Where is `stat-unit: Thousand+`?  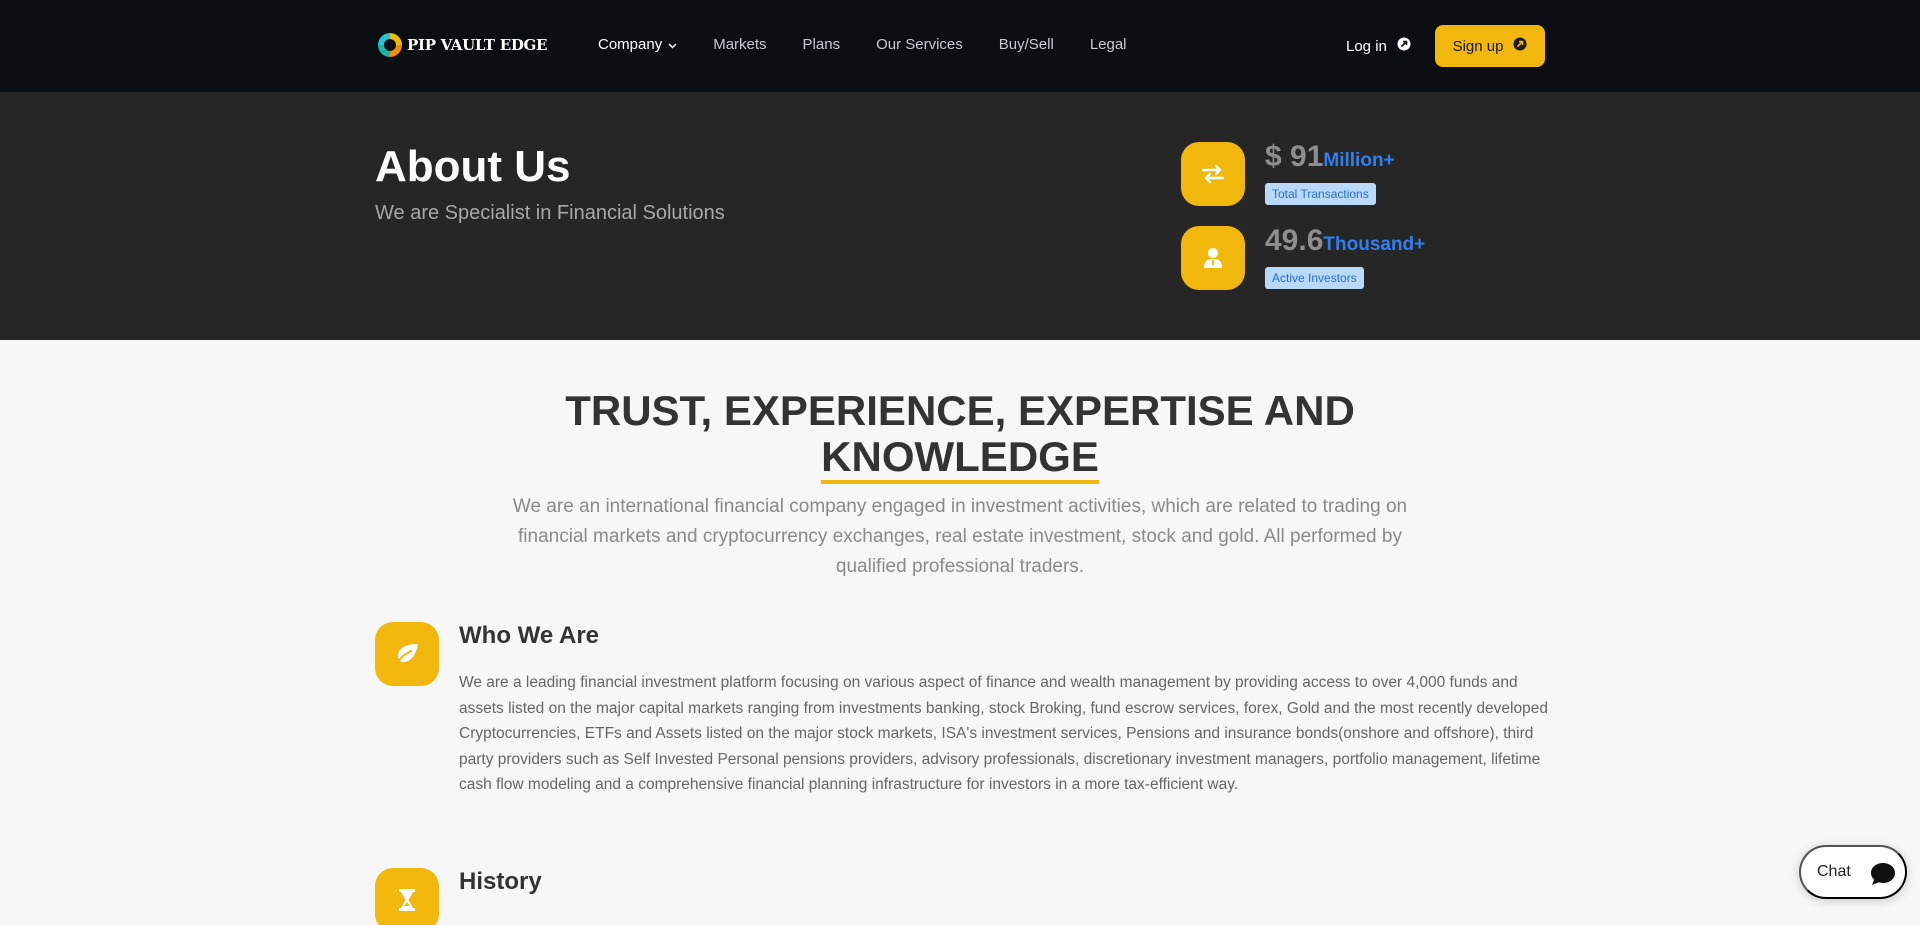 stat-unit: Thousand+ is located at coordinates (1374, 244).